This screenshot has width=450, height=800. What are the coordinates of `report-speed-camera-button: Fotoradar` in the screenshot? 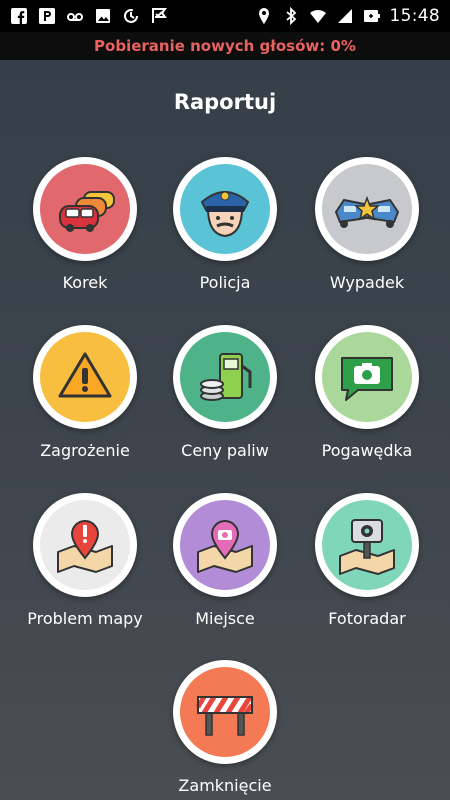 It's located at (367, 568).